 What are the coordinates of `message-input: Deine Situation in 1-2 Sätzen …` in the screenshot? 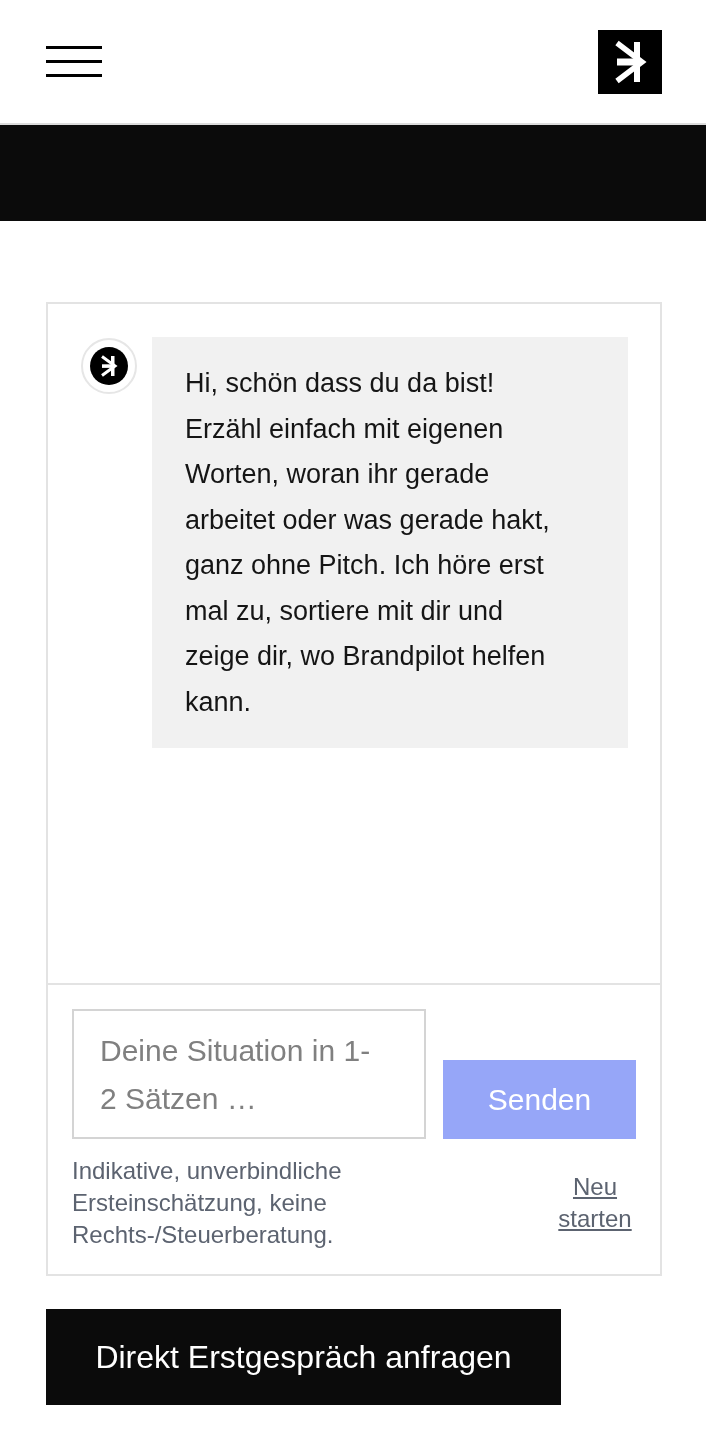 It's located at (249, 1074).